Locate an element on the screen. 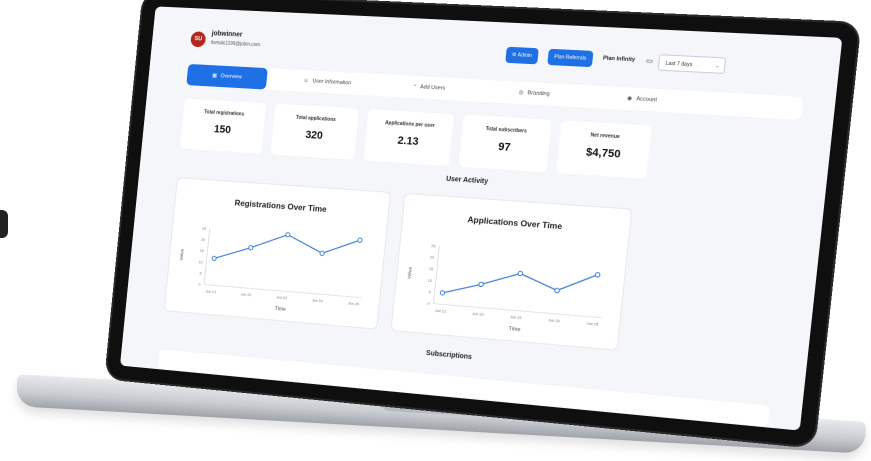 Image resolution: width=871 pixels, height=461 pixels. tab-user-information: ☺ User Information is located at coordinates (327, 82).